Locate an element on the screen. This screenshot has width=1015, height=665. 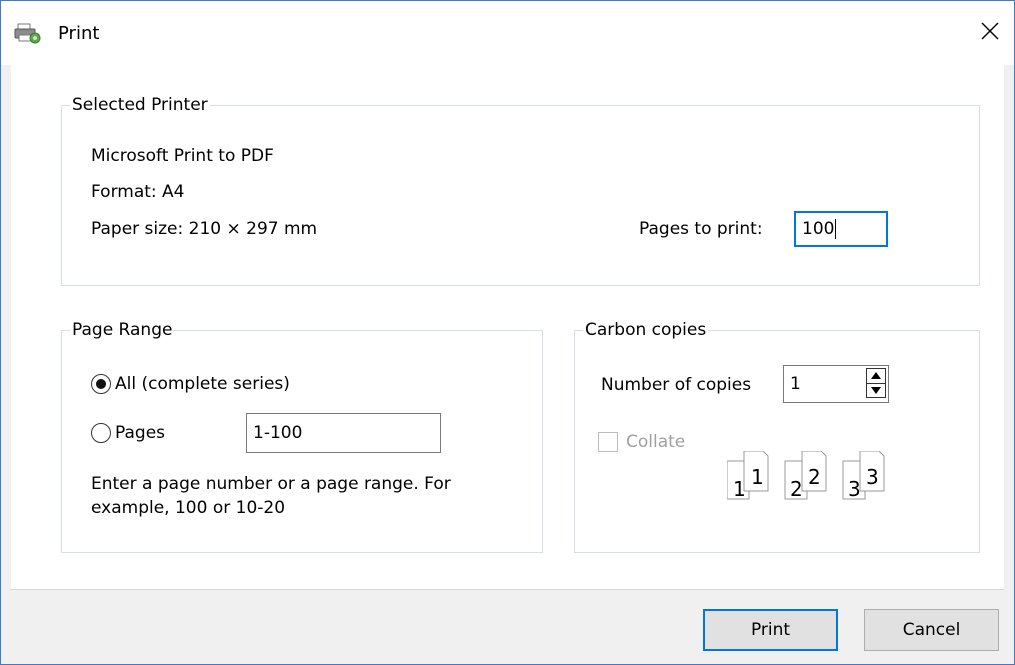
pages-to-print-value: 100 is located at coordinates (818, 229).